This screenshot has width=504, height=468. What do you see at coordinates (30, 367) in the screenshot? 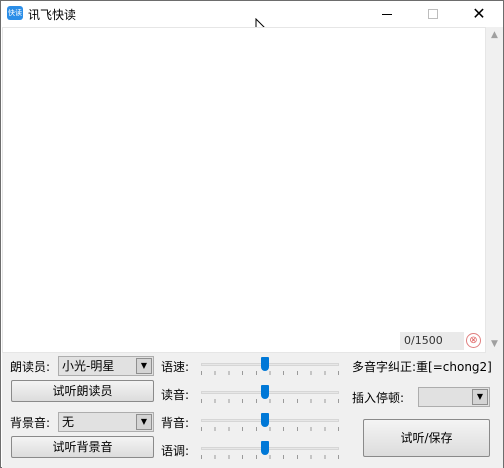
I see `reader-label: 朗读员:` at bounding box center [30, 367].